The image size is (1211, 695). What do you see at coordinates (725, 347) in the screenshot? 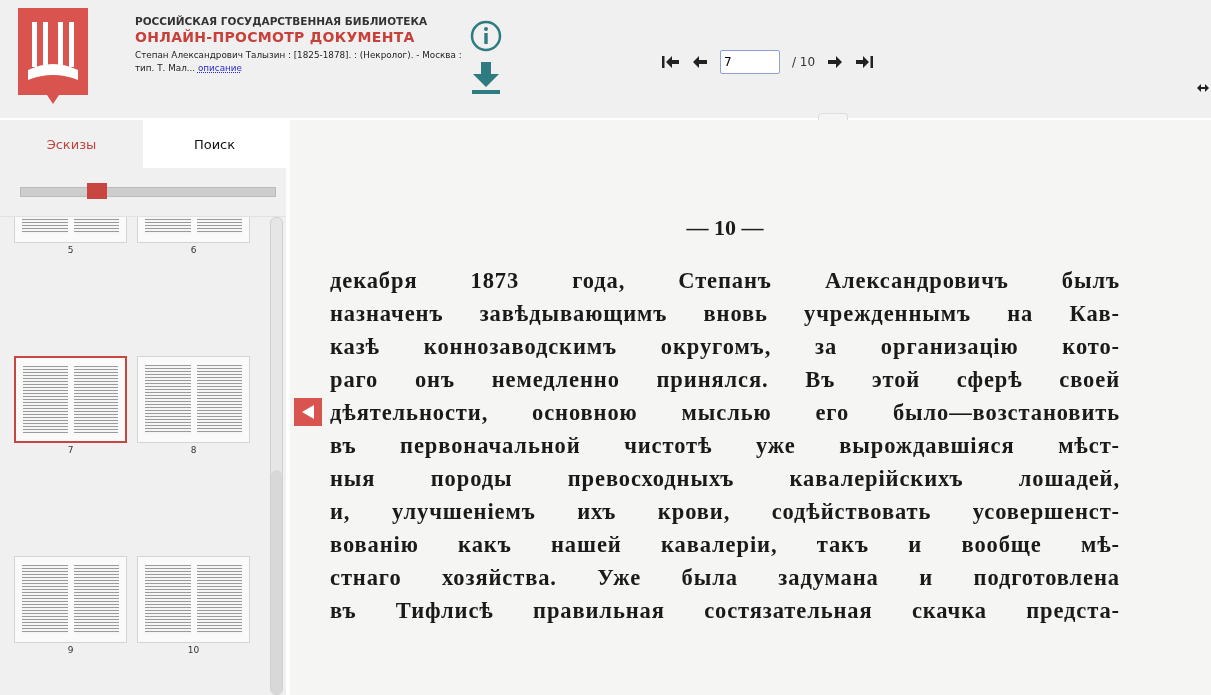
I see `text-line: казѣ коннозаводскимъ округомъ, за организацію кото-` at bounding box center [725, 347].